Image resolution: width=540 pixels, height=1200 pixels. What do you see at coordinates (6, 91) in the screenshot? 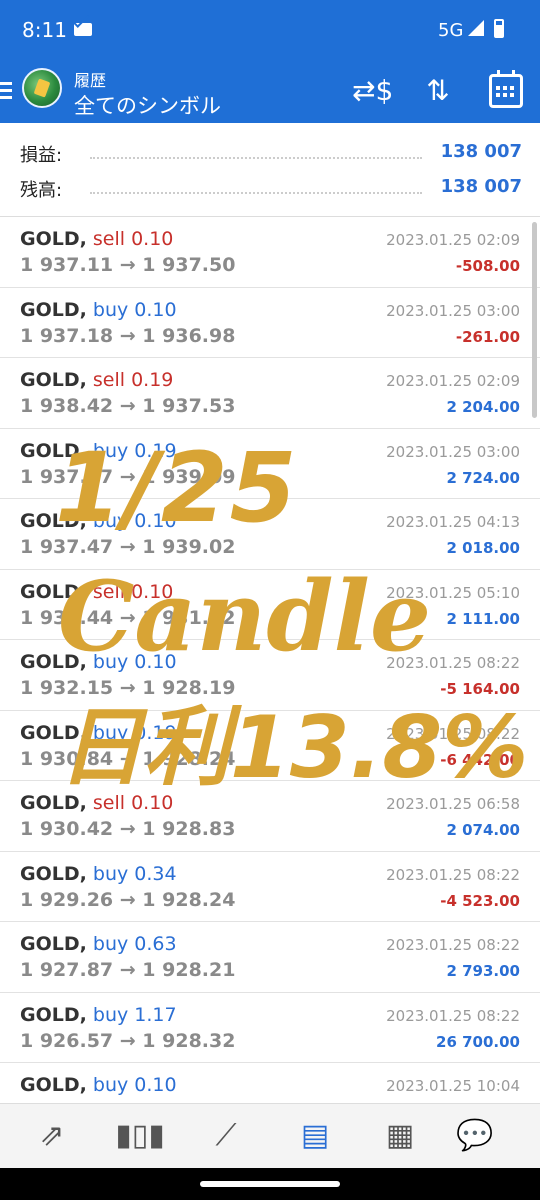
I see `menu-icon` at bounding box center [6, 91].